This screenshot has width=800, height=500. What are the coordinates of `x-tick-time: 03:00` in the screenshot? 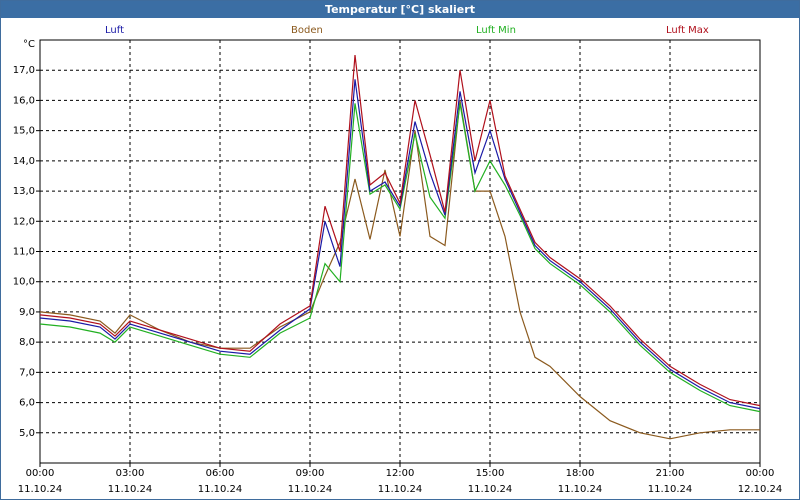 It's located at (130, 473).